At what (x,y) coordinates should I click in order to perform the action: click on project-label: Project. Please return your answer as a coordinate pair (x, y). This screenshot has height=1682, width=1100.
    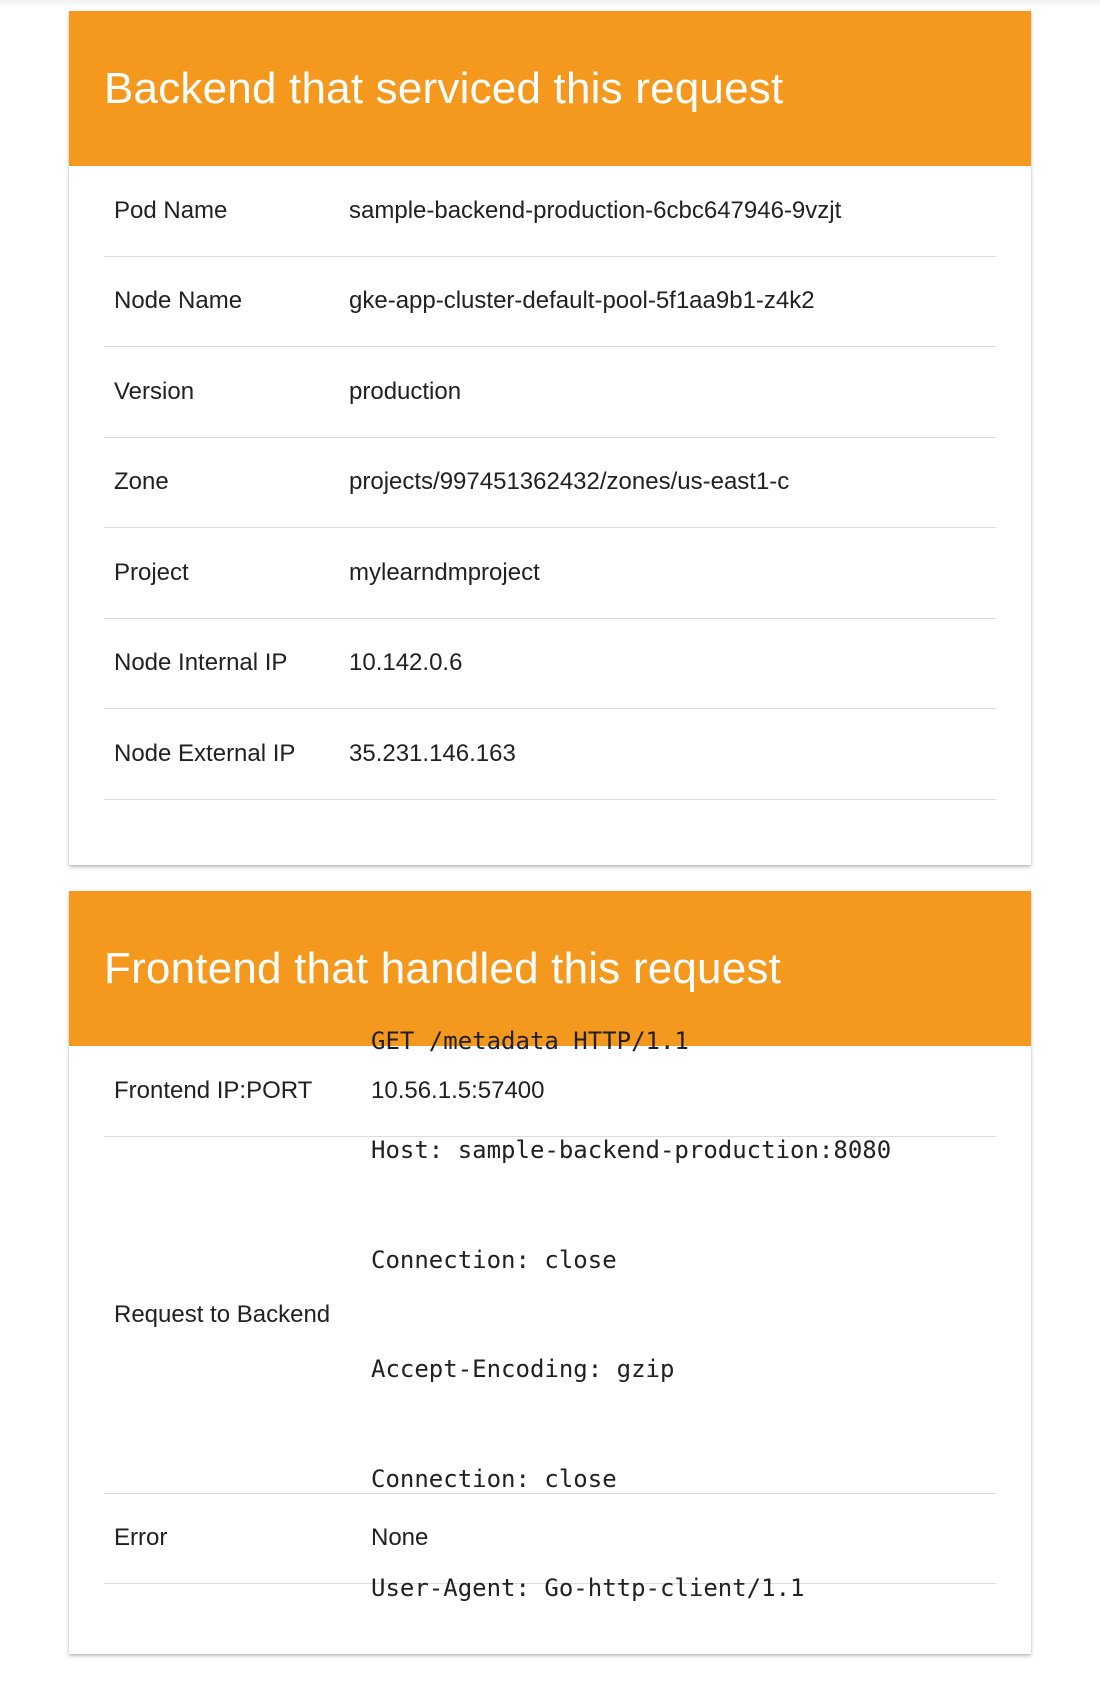
    Looking at the image, I should click on (151, 572).